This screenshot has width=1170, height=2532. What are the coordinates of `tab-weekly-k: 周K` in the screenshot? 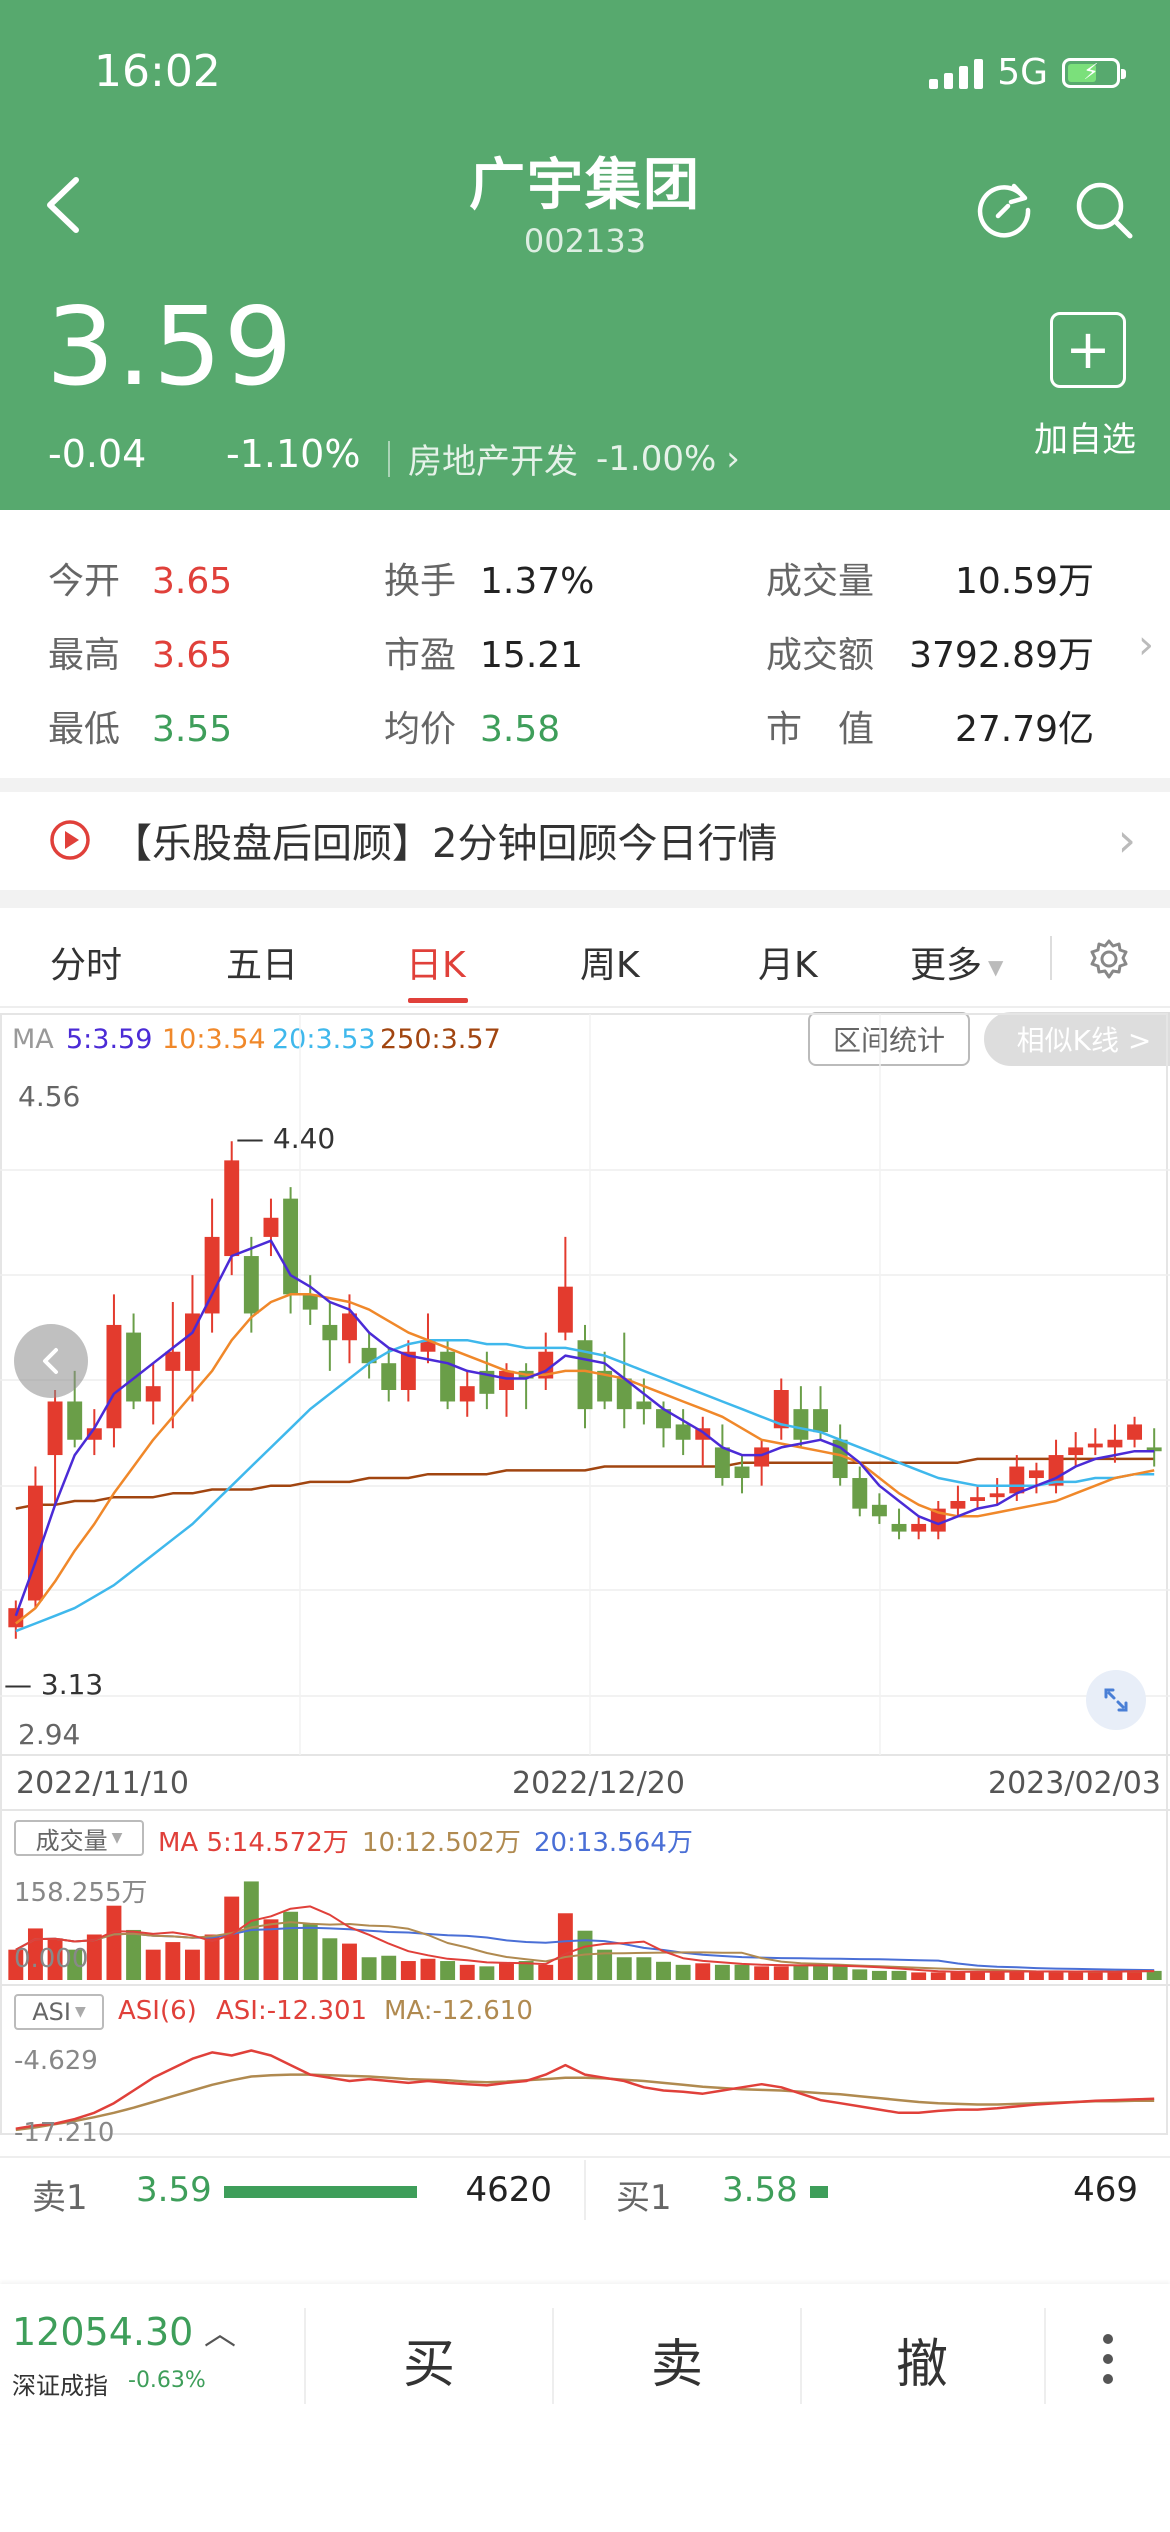 It's located at (610, 962).